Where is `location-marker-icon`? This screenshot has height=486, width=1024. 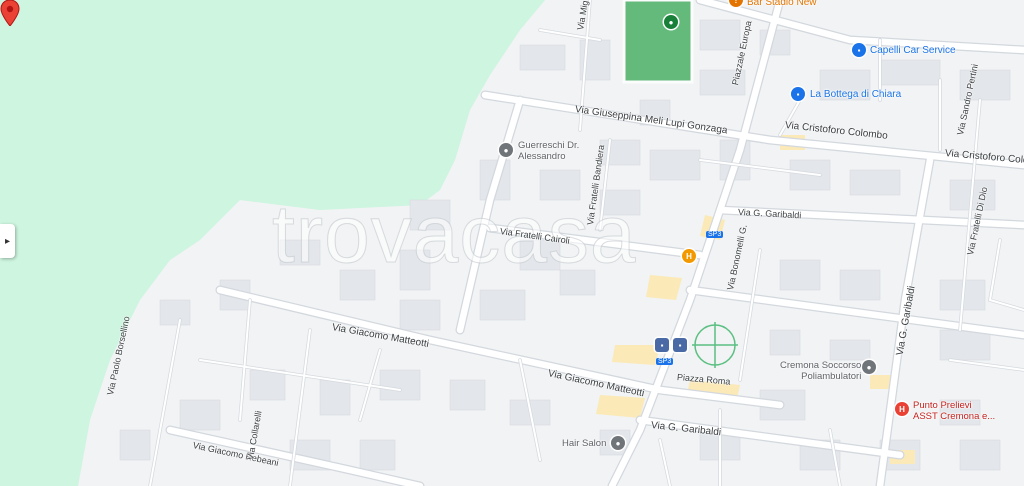
location-marker-icon is located at coordinates (10, 13).